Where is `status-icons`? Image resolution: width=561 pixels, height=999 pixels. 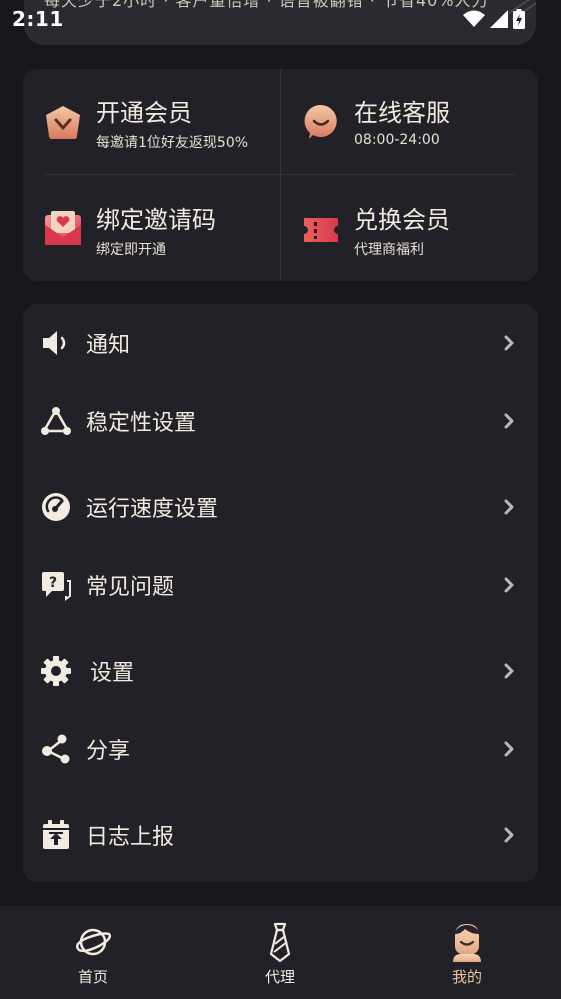
status-icons is located at coordinates (494, 19).